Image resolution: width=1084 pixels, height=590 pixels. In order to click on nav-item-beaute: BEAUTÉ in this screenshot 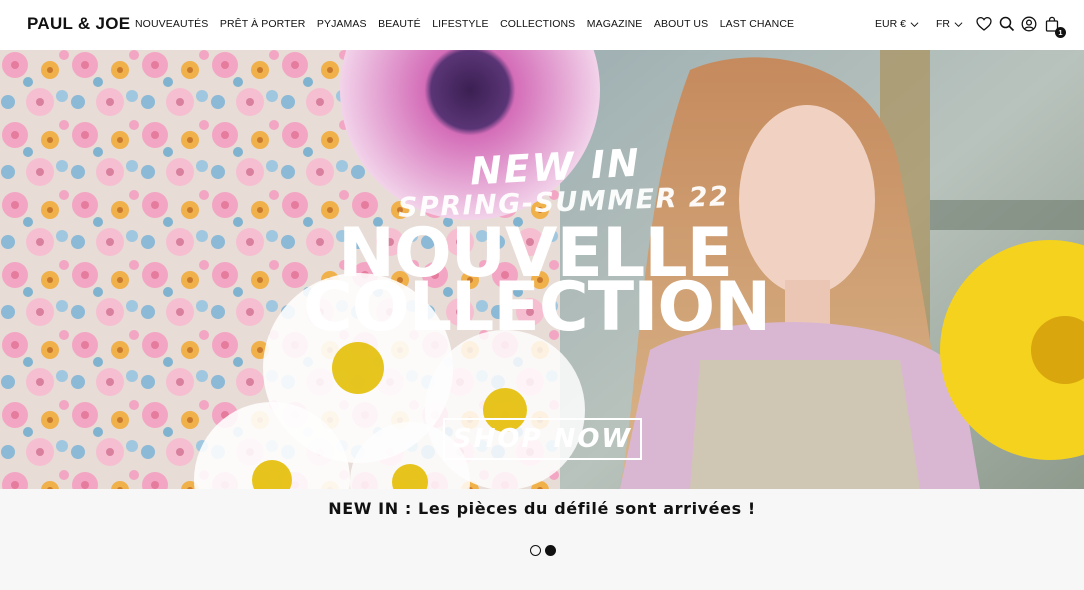, I will do `click(399, 24)`.